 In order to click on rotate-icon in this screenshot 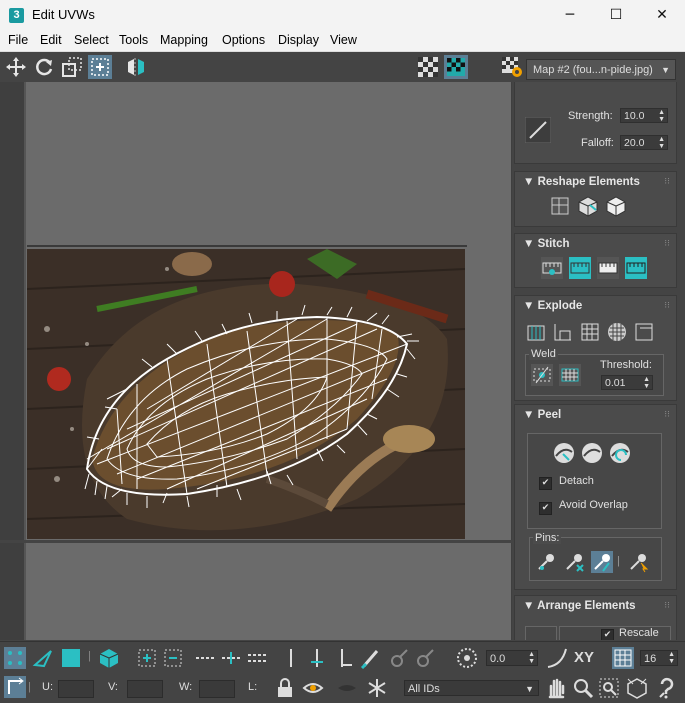, I will do `click(44, 67)`.